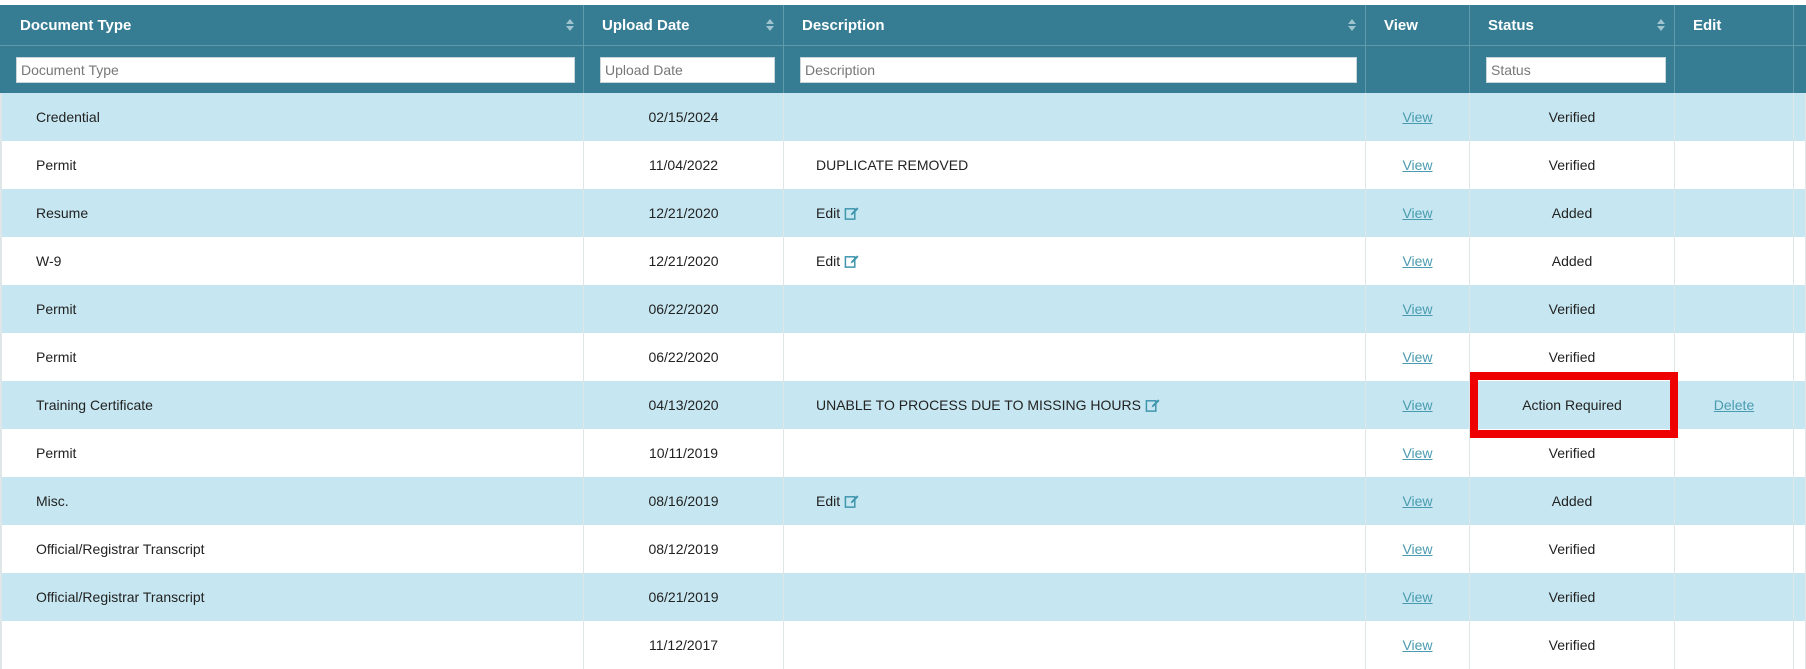  Describe the element at coordinates (1075, 405) in the screenshot. I see `description-cell: UNABLE TO PROCESS DUE TO MISSING HOURS` at that location.